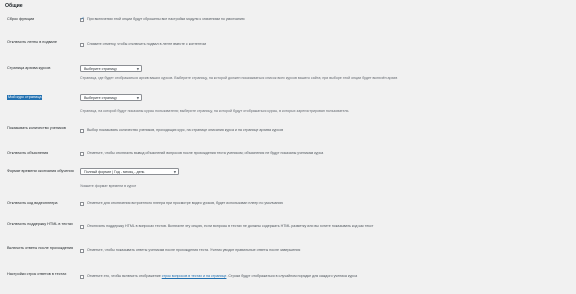  What do you see at coordinates (124, 276) in the screenshot?
I see `description-text: Отметьте это, чтобы включить отображение` at bounding box center [124, 276].